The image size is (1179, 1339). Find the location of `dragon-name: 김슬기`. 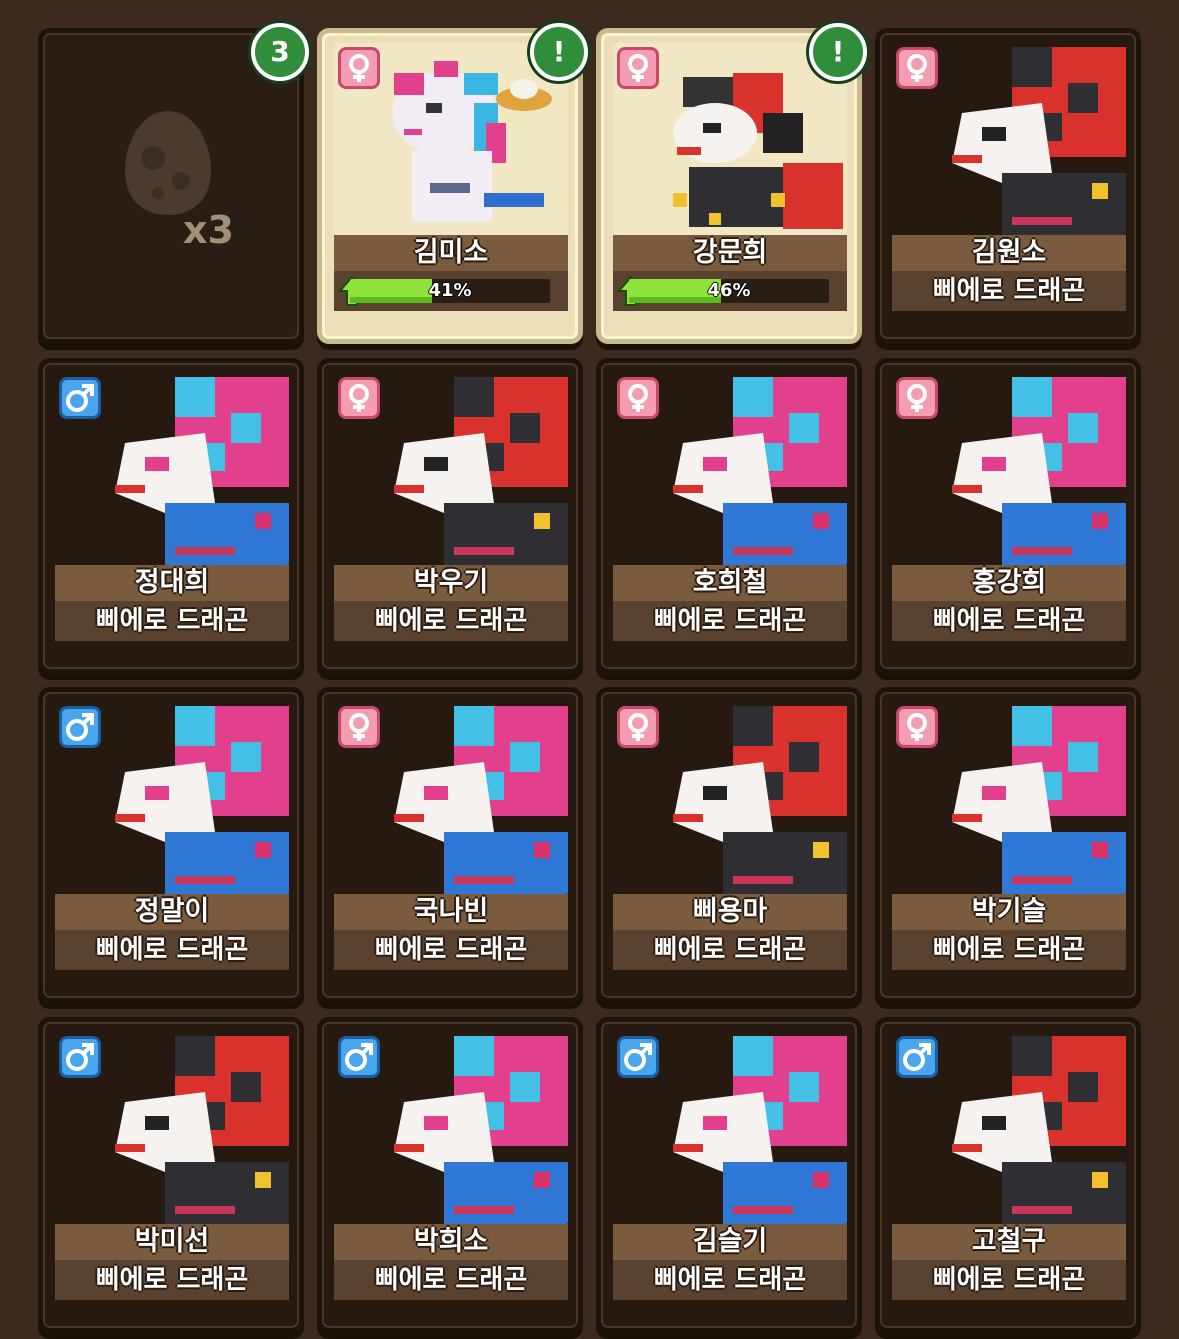

dragon-name: 김슬기 is located at coordinates (730, 1242).